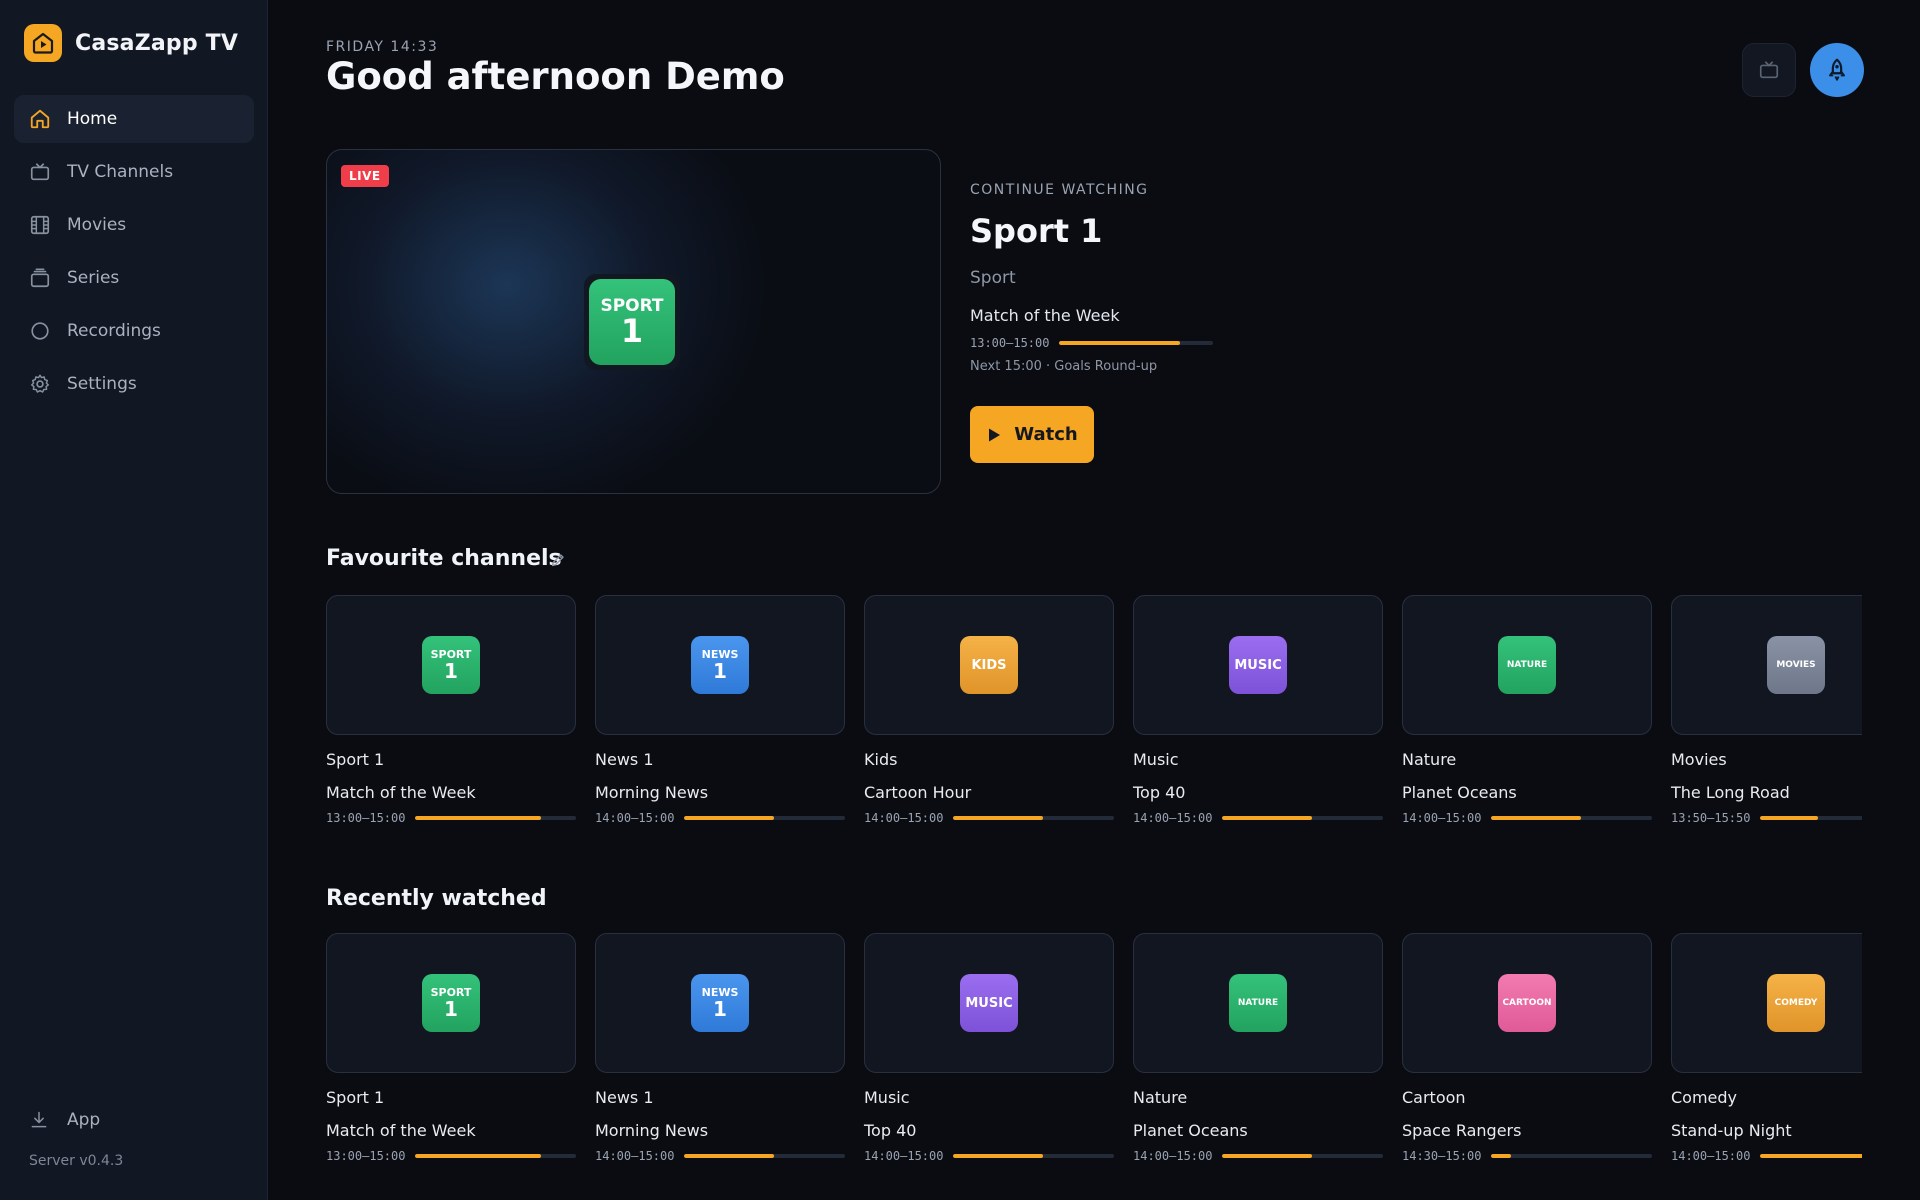 The width and height of the screenshot is (1920, 1200). Describe the element at coordinates (1796, 1003) in the screenshot. I see `channel-logo: COMEDY` at that location.